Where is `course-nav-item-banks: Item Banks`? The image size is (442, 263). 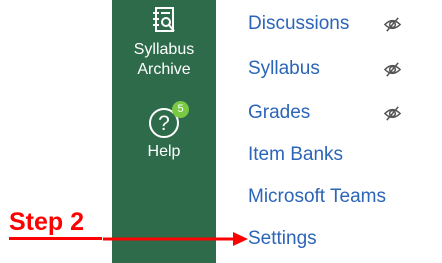
course-nav-item-banks: Item Banks is located at coordinates (295, 155).